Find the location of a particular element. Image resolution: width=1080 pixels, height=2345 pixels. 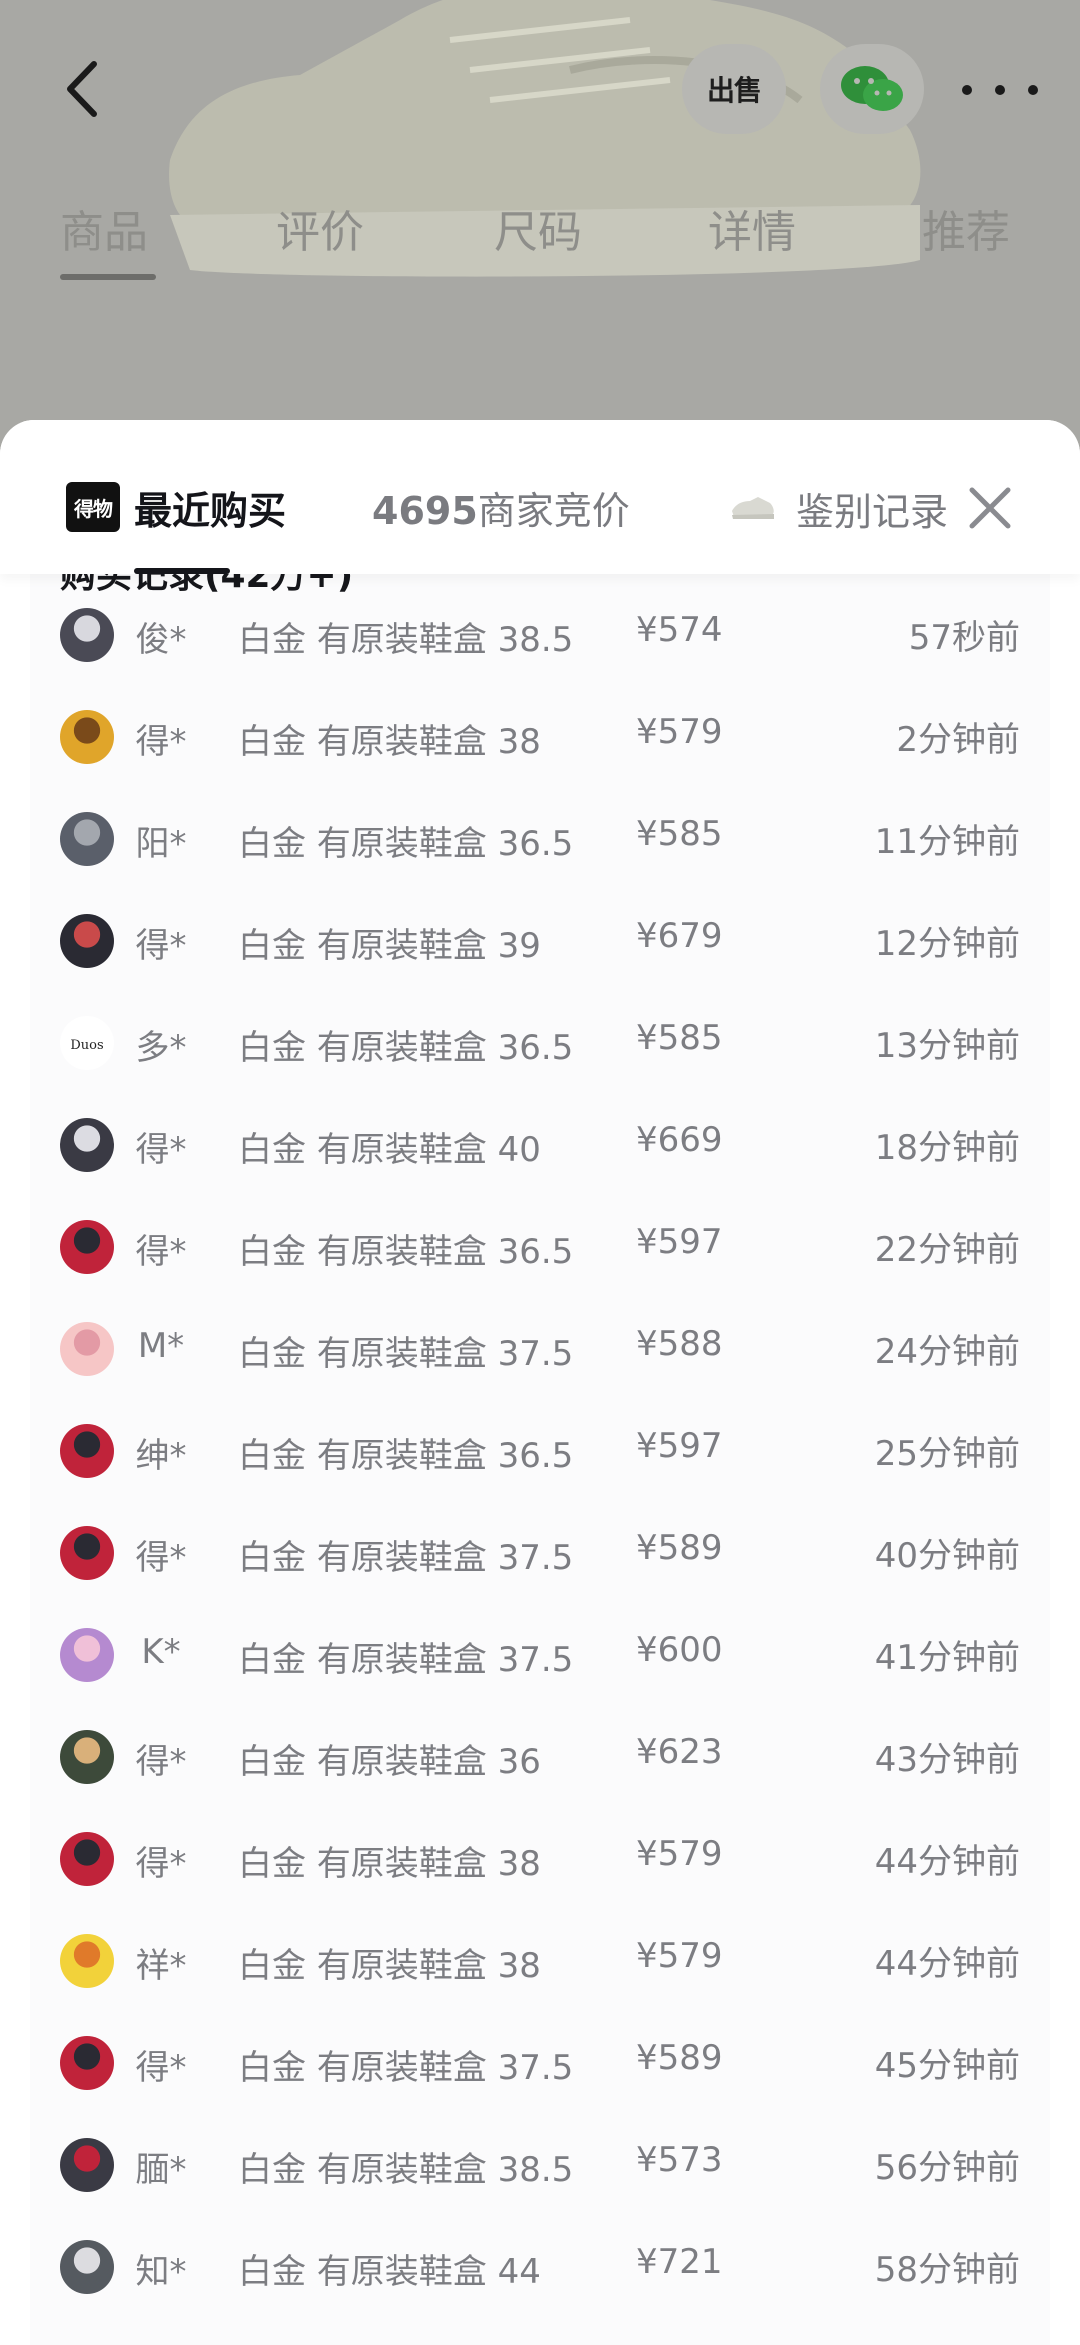

buyer-name: 祥* is located at coordinates (161, 1966).